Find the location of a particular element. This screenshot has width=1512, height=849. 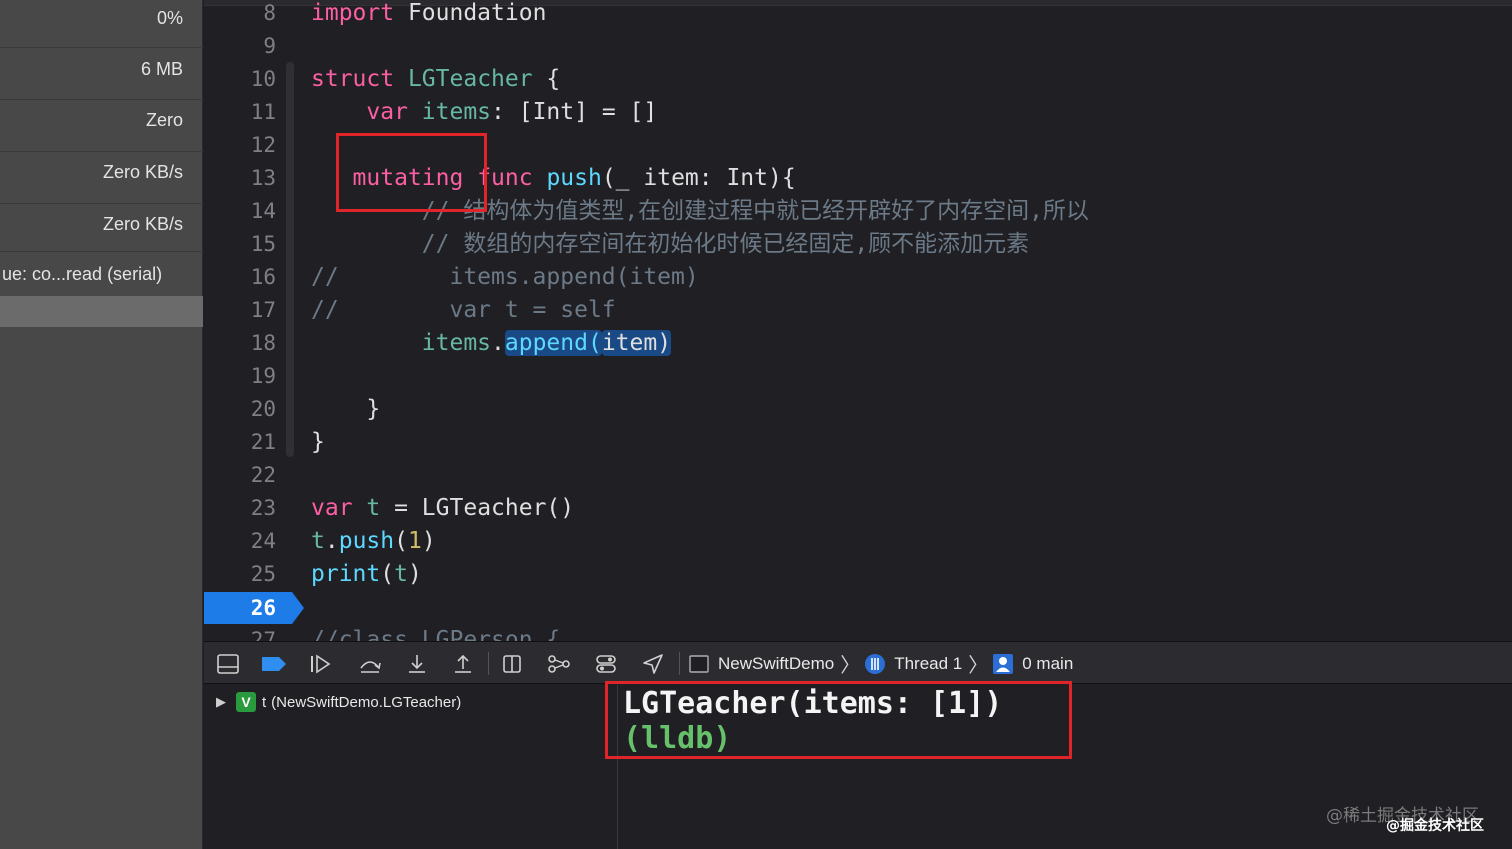

code-line: 11 var items: [Int] = [] is located at coordinates (858, 112).